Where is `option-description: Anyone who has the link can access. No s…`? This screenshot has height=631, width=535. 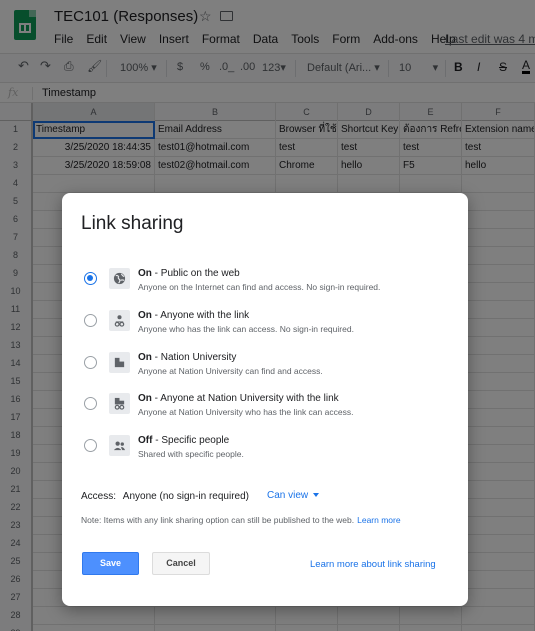
option-description: Anyone who has the link can access. No s… is located at coordinates (246, 329).